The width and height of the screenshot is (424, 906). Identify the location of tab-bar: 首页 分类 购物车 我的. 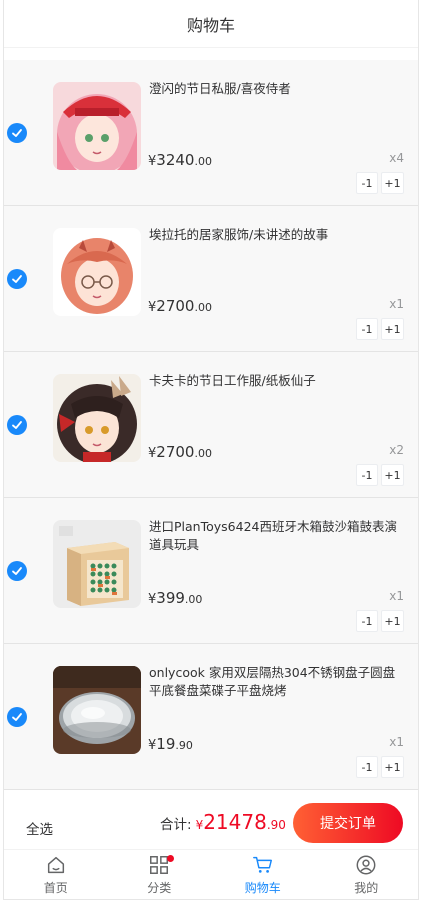
(211, 874).